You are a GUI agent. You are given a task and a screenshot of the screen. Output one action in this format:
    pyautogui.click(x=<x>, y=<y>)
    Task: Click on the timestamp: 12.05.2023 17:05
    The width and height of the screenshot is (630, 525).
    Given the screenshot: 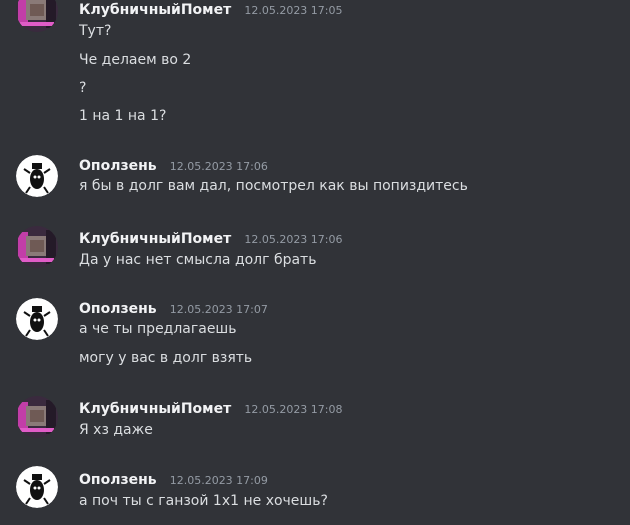 What is the action you would take?
    pyautogui.click(x=293, y=10)
    